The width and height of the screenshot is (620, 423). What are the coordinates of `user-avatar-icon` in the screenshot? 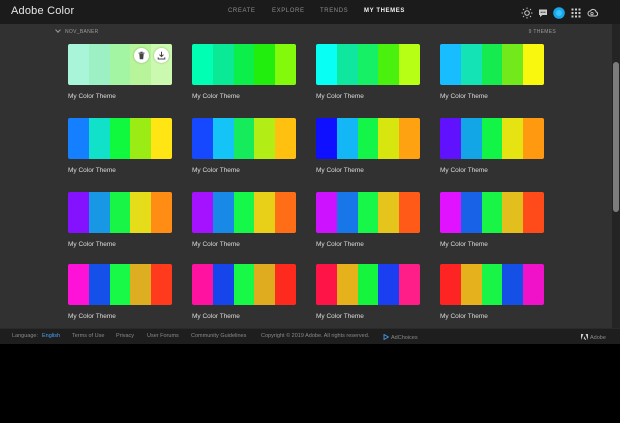 It's located at (559, 12).